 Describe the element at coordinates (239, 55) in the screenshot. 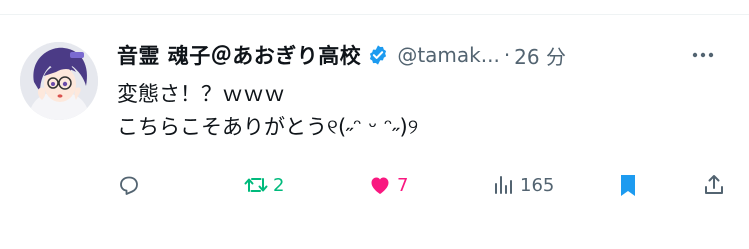

I see `display-name: 音霊 魂子＠あおぎり高校` at that location.